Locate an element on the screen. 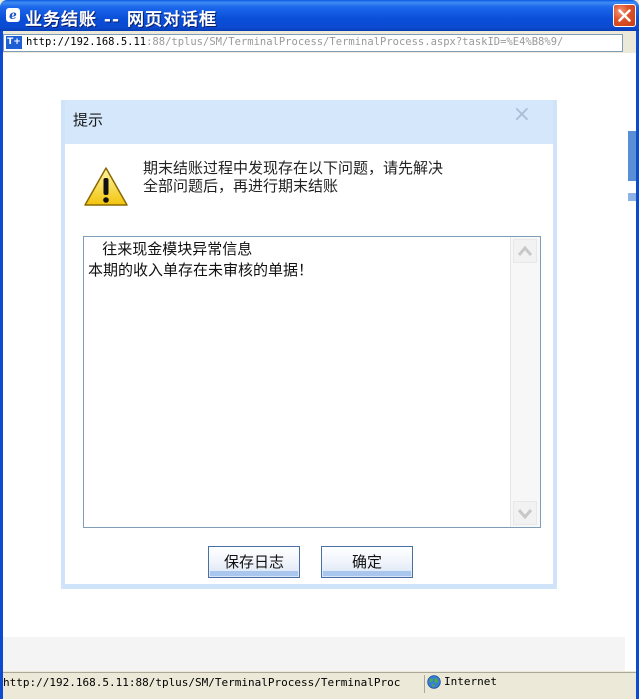 This screenshot has height=699, width=639. scroll-up-button is located at coordinates (525, 251).